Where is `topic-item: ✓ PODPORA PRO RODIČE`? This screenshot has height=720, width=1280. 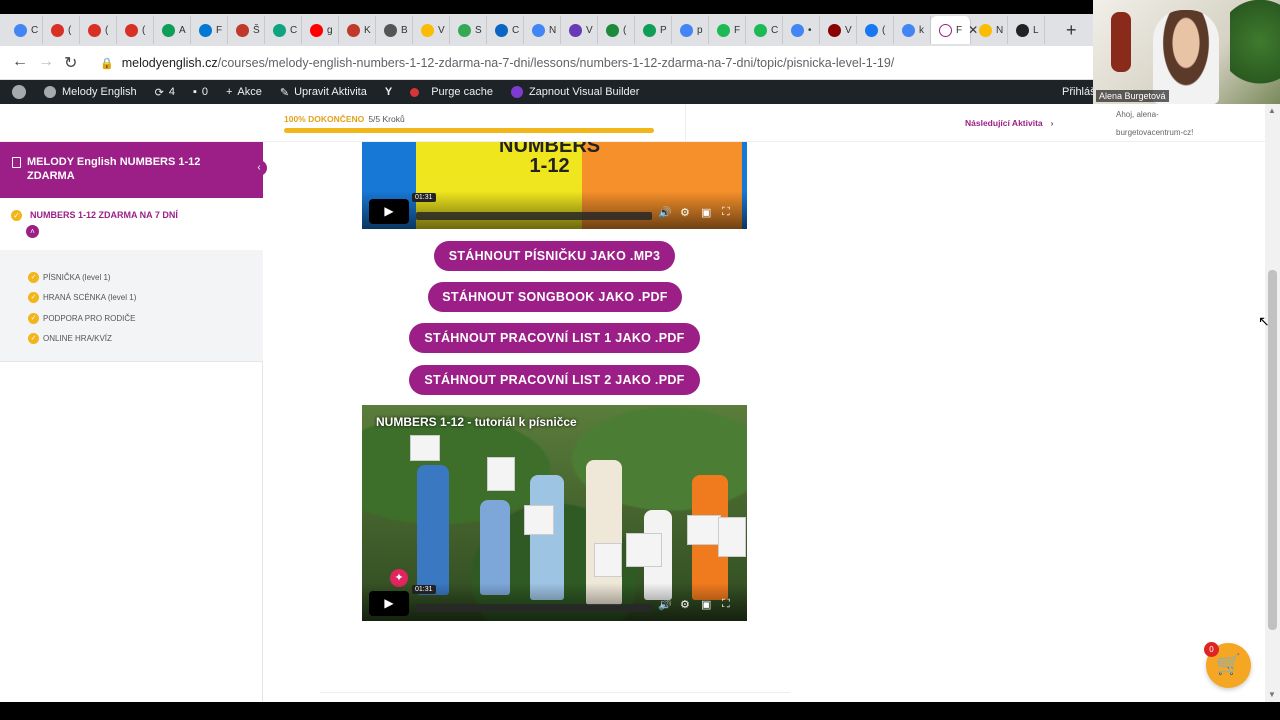 topic-item: ✓ PODPORA PRO RODIČE is located at coordinates (131, 318).